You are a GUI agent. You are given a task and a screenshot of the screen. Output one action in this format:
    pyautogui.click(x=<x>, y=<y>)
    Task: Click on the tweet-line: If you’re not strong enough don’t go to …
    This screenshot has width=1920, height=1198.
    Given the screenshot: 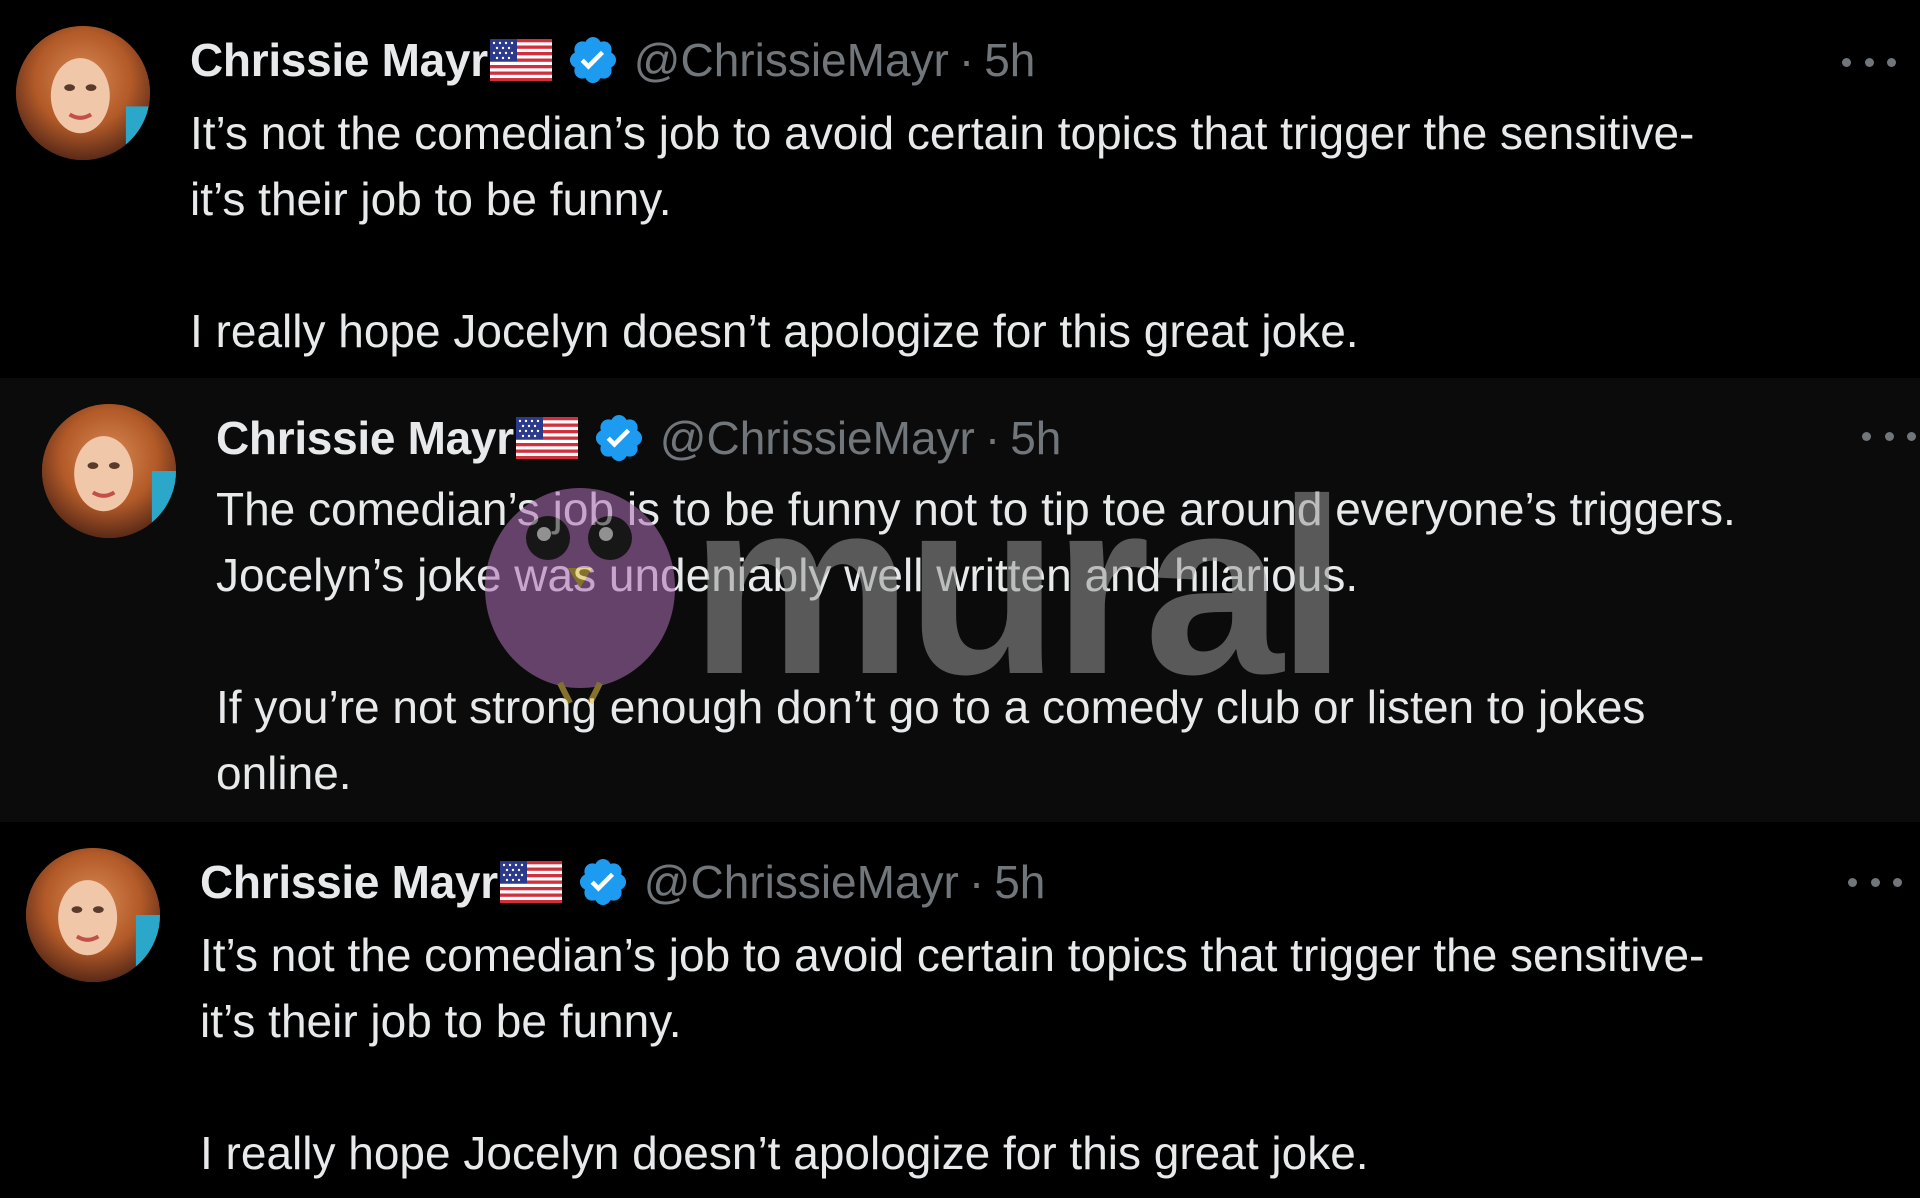 What is the action you would take?
    pyautogui.click(x=931, y=707)
    